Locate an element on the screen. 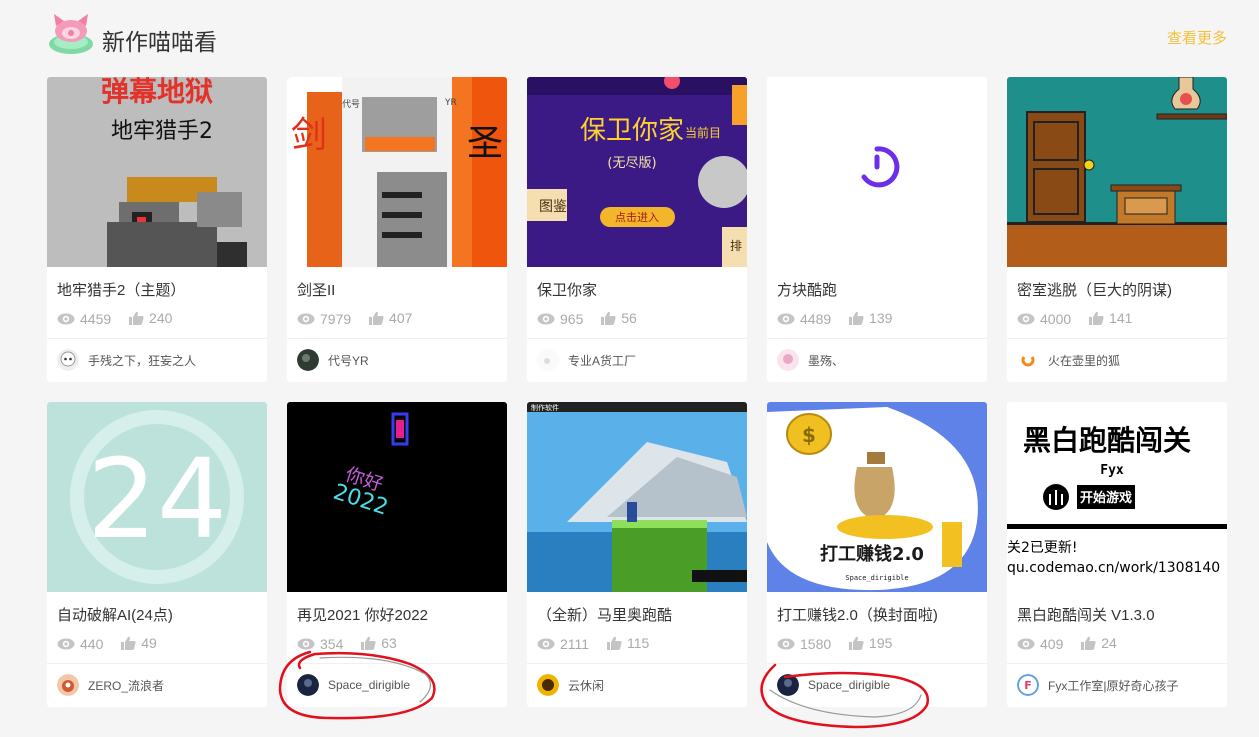 The height and width of the screenshot is (737, 1259). thumb-text: (无尽版) is located at coordinates (631, 163).